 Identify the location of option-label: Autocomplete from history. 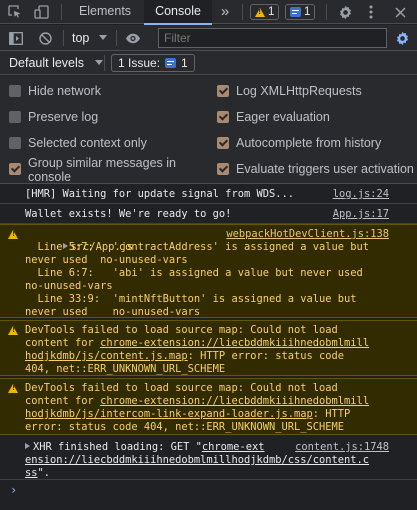
(309, 143).